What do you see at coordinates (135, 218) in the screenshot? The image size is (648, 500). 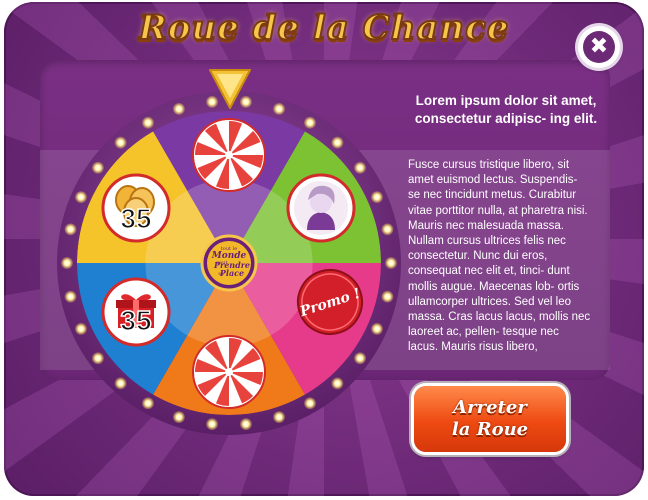 I see `coins-amount: 35` at bounding box center [135, 218].